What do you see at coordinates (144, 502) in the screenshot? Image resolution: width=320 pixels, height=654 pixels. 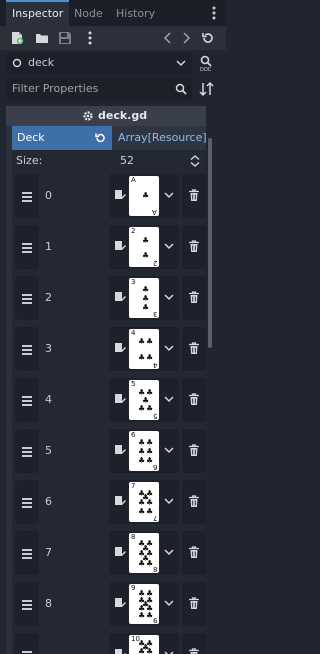 I see `resource-picker: 7 7 ♣ ♣ ♣ ♣ ♣ ♣ ♣` at bounding box center [144, 502].